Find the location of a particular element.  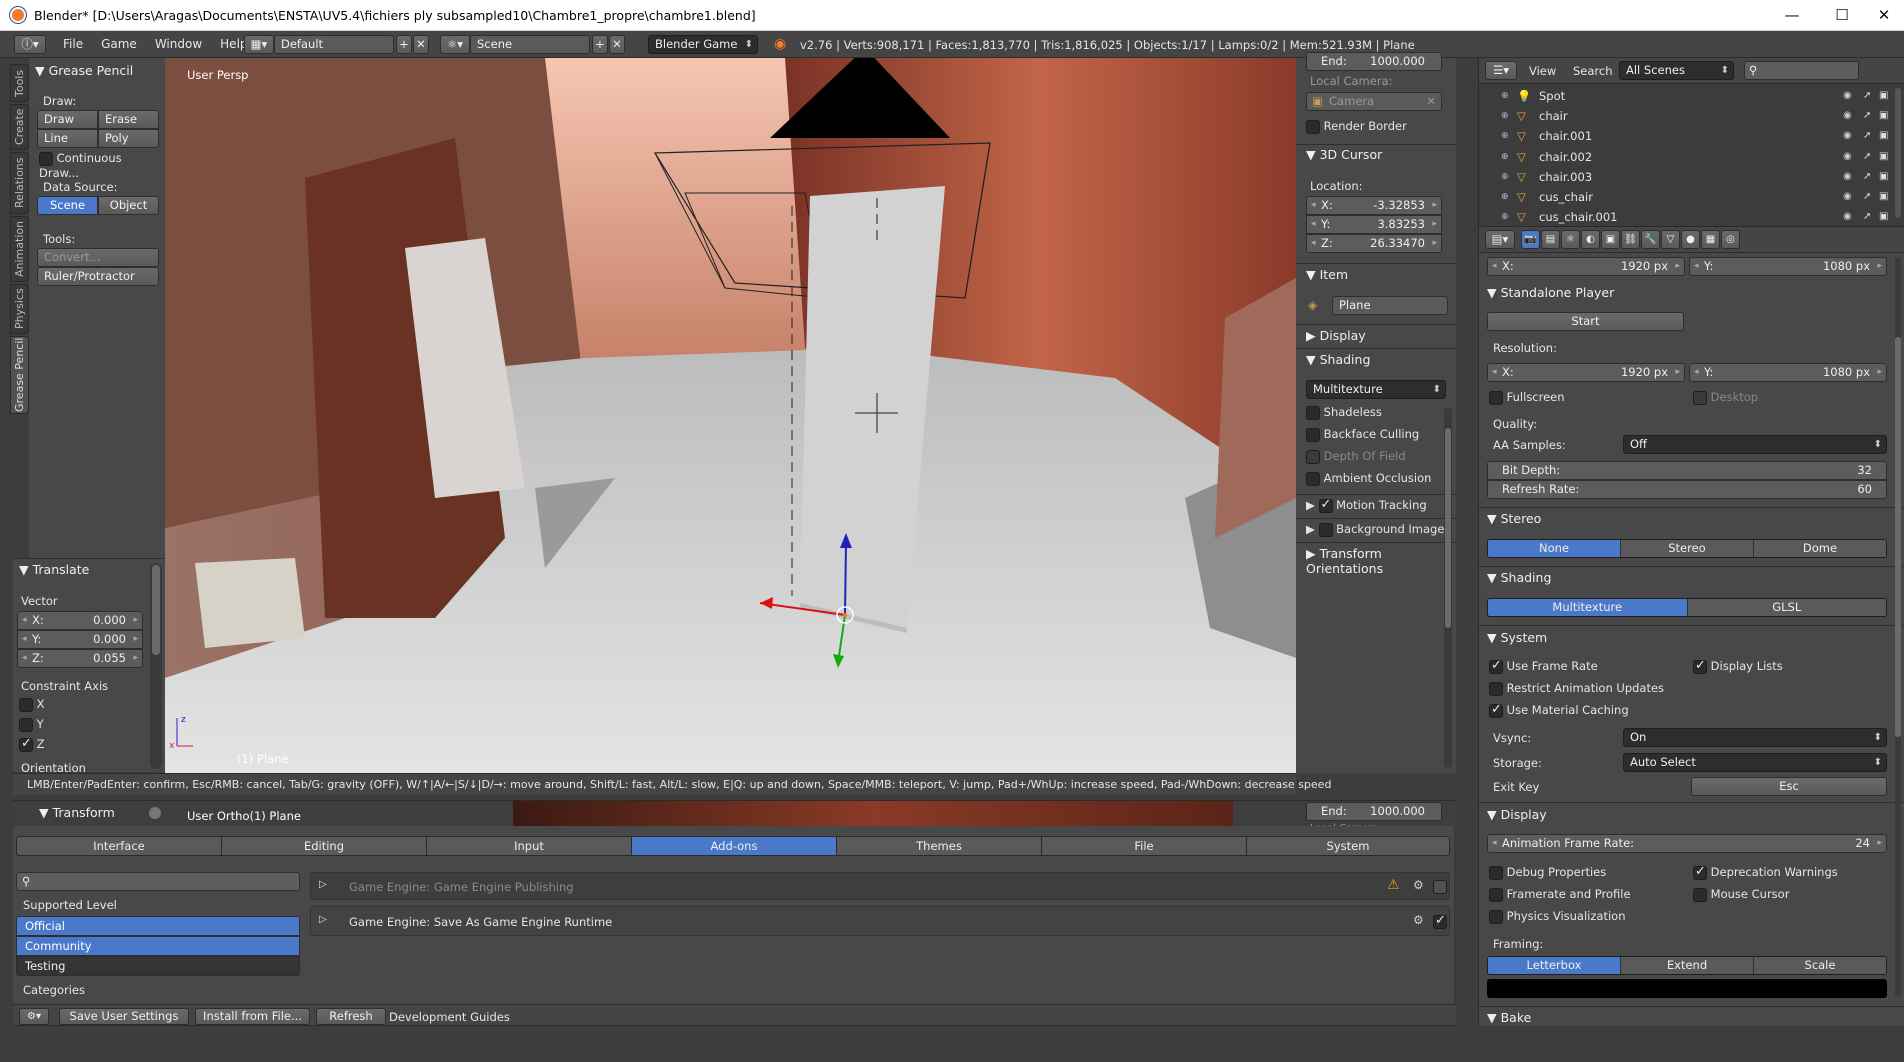

lower-scroll-handle is located at coordinates (155, 813).